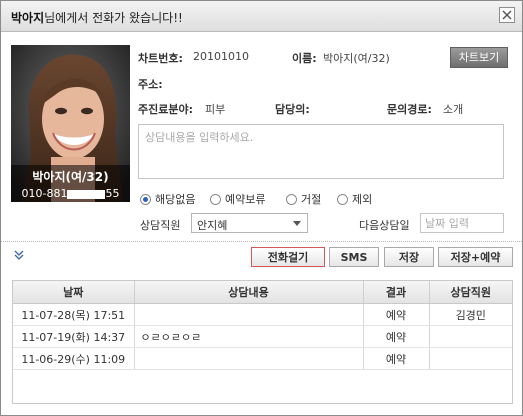  Describe the element at coordinates (165, 109) in the screenshot. I see `main-field-label: 주진료분야:` at that location.